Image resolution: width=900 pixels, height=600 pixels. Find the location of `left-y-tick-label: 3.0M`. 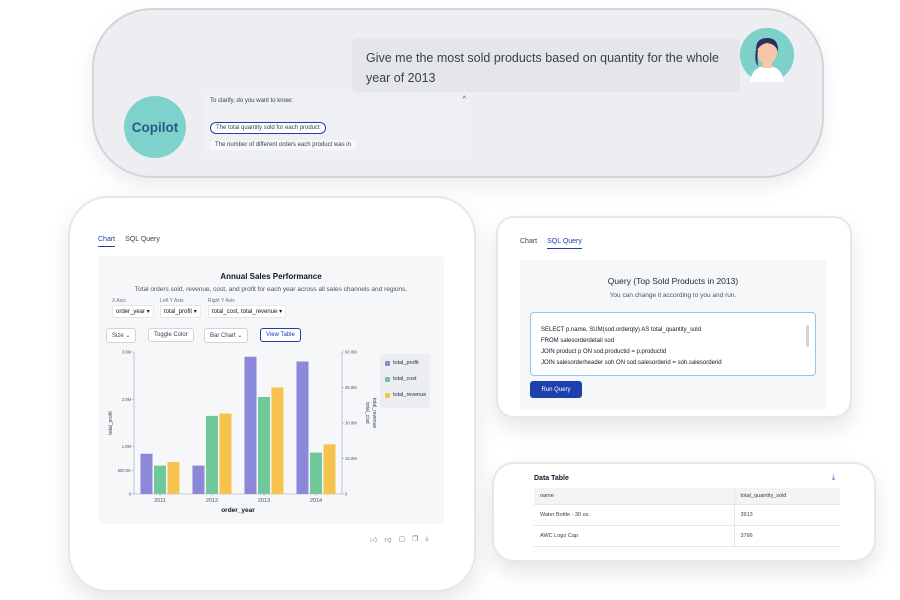

left-y-tick-label: 3.0M is located at coordinates (127, 352).